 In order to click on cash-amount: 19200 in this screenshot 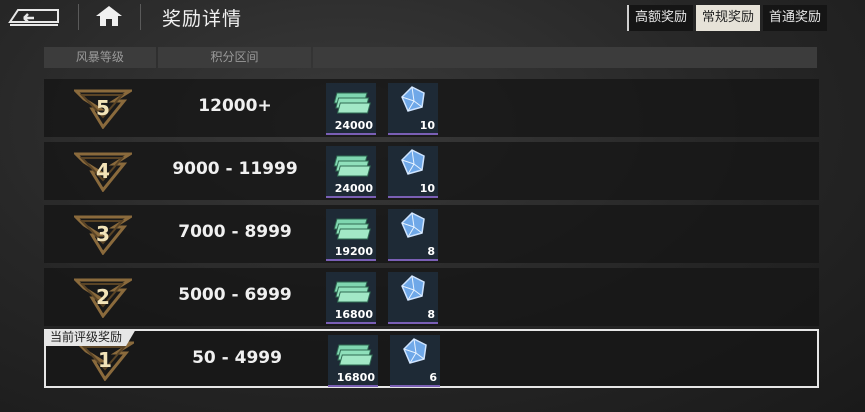, I will do `click(353, 251)`.